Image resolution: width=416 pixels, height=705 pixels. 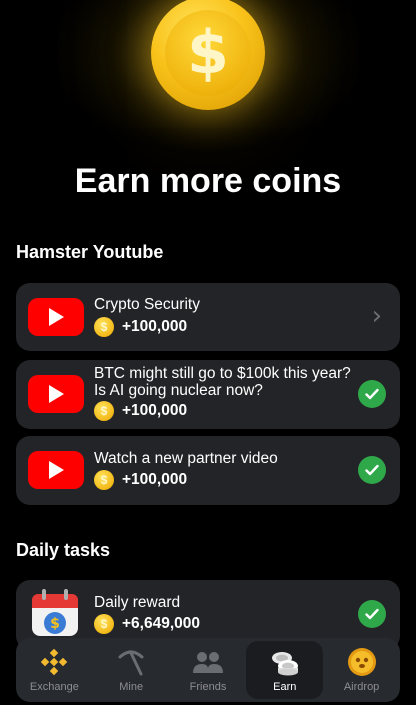 I want to click on bottom-nav: Exchange Mine Friends Earn Airdrop, so click(x=208, y=670).